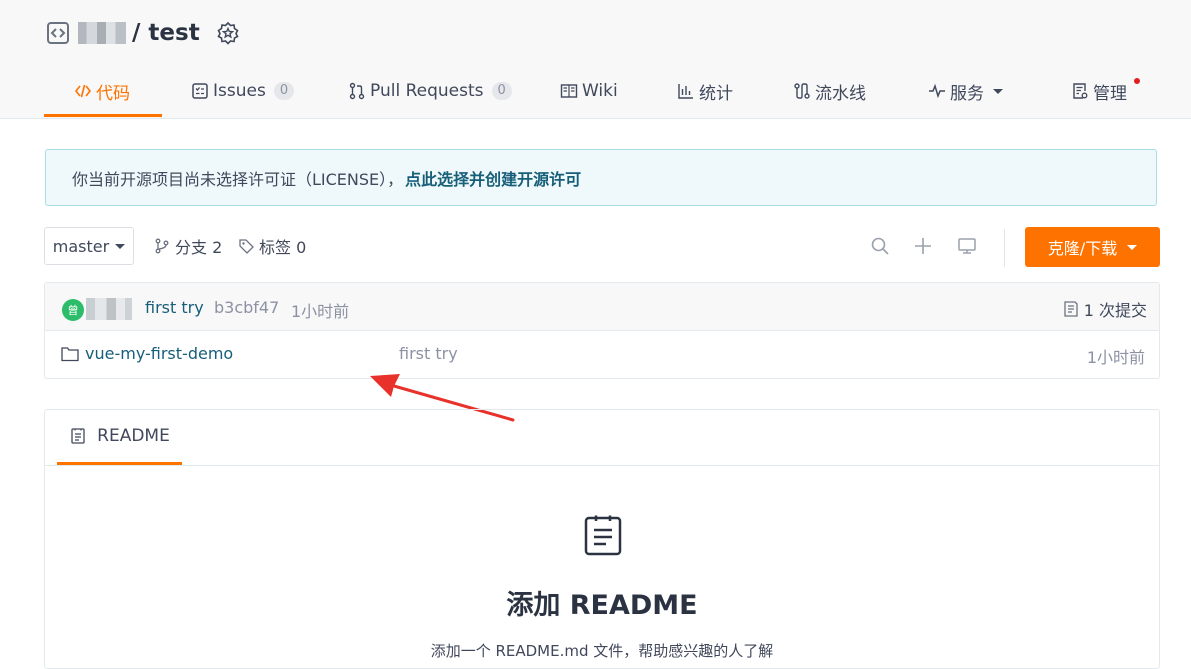 This screenshot has height=669, width=1191. I want to click on tab-services: 服务, so click(965, 91).